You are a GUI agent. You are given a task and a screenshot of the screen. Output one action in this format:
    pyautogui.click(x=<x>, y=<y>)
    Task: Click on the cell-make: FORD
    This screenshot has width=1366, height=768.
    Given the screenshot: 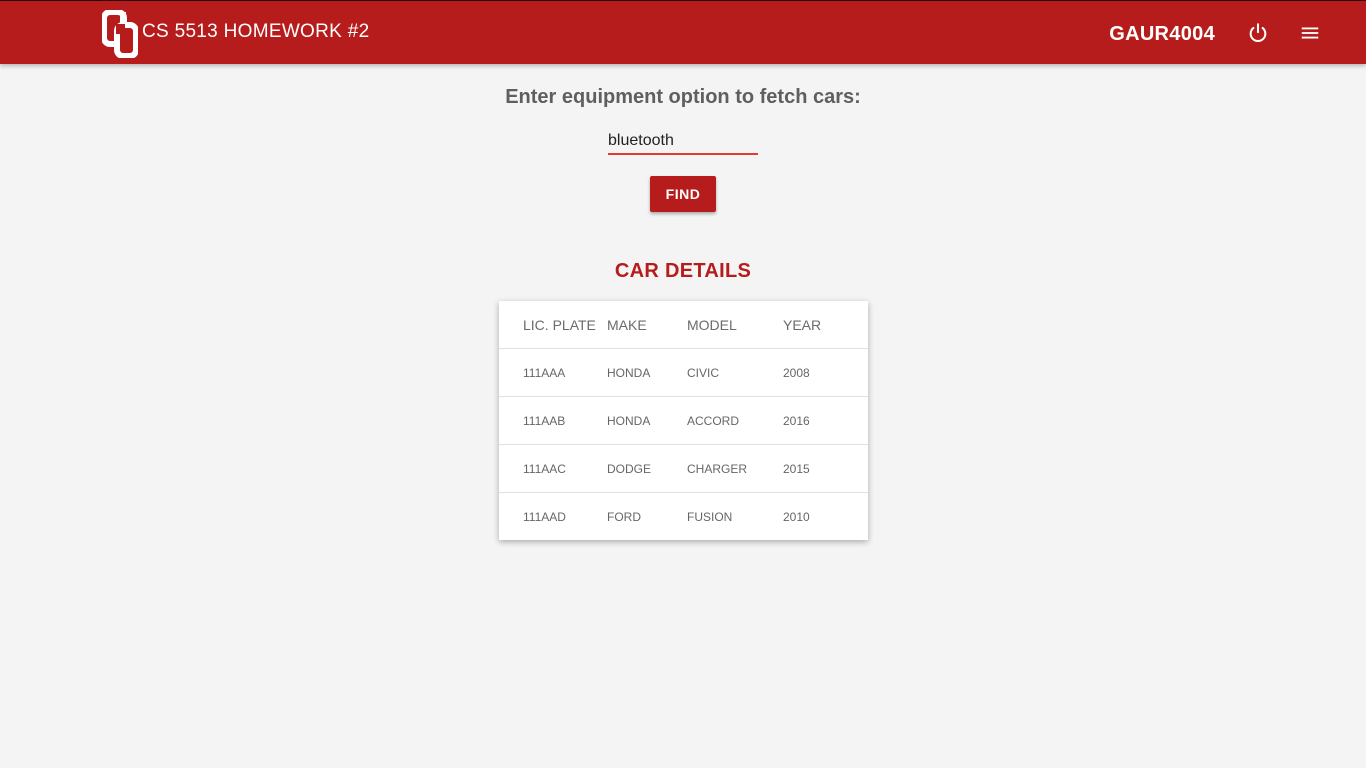 What is the action you would take?
    pyautogui.click(x=624, y=516)
    